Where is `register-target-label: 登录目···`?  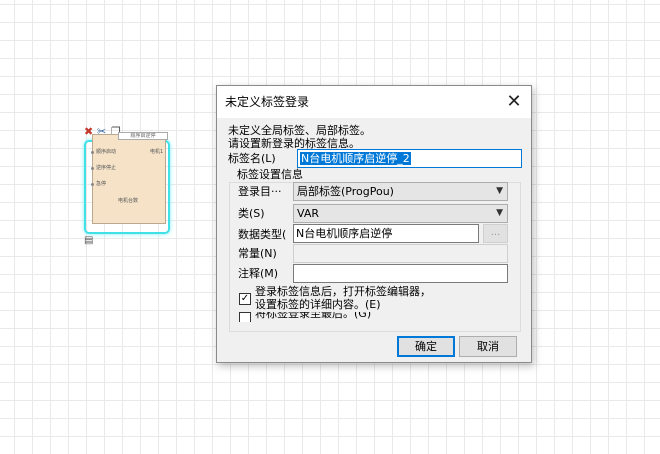 register-target-label: 登录目··· is located at coordinates (260, 191).